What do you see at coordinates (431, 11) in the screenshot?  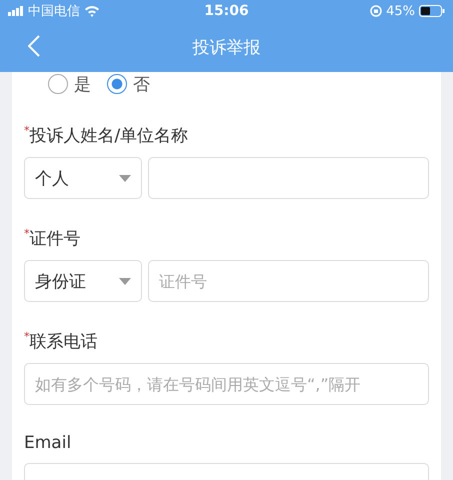 I see `battery-icon` at bounding box center [431, 11].